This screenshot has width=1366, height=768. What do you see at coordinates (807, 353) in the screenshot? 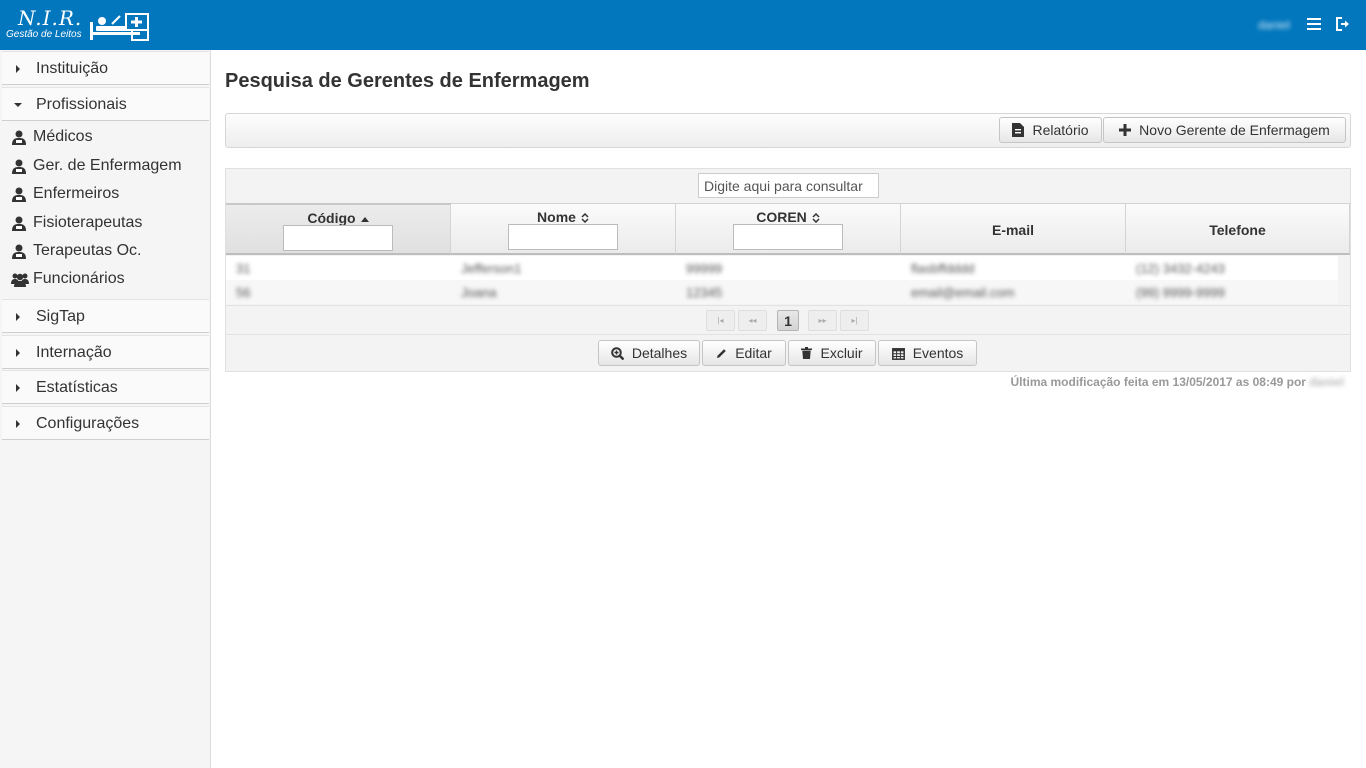
I see `trash-icon` at bounding box center [807, 353].